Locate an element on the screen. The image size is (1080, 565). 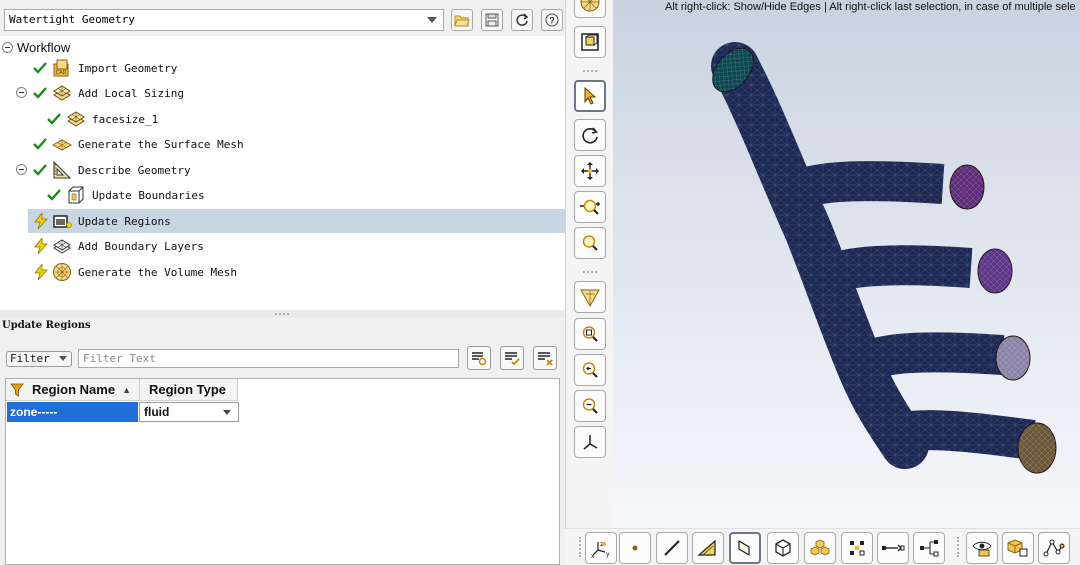
list-filter-icon is located at coordinates (479, 359).